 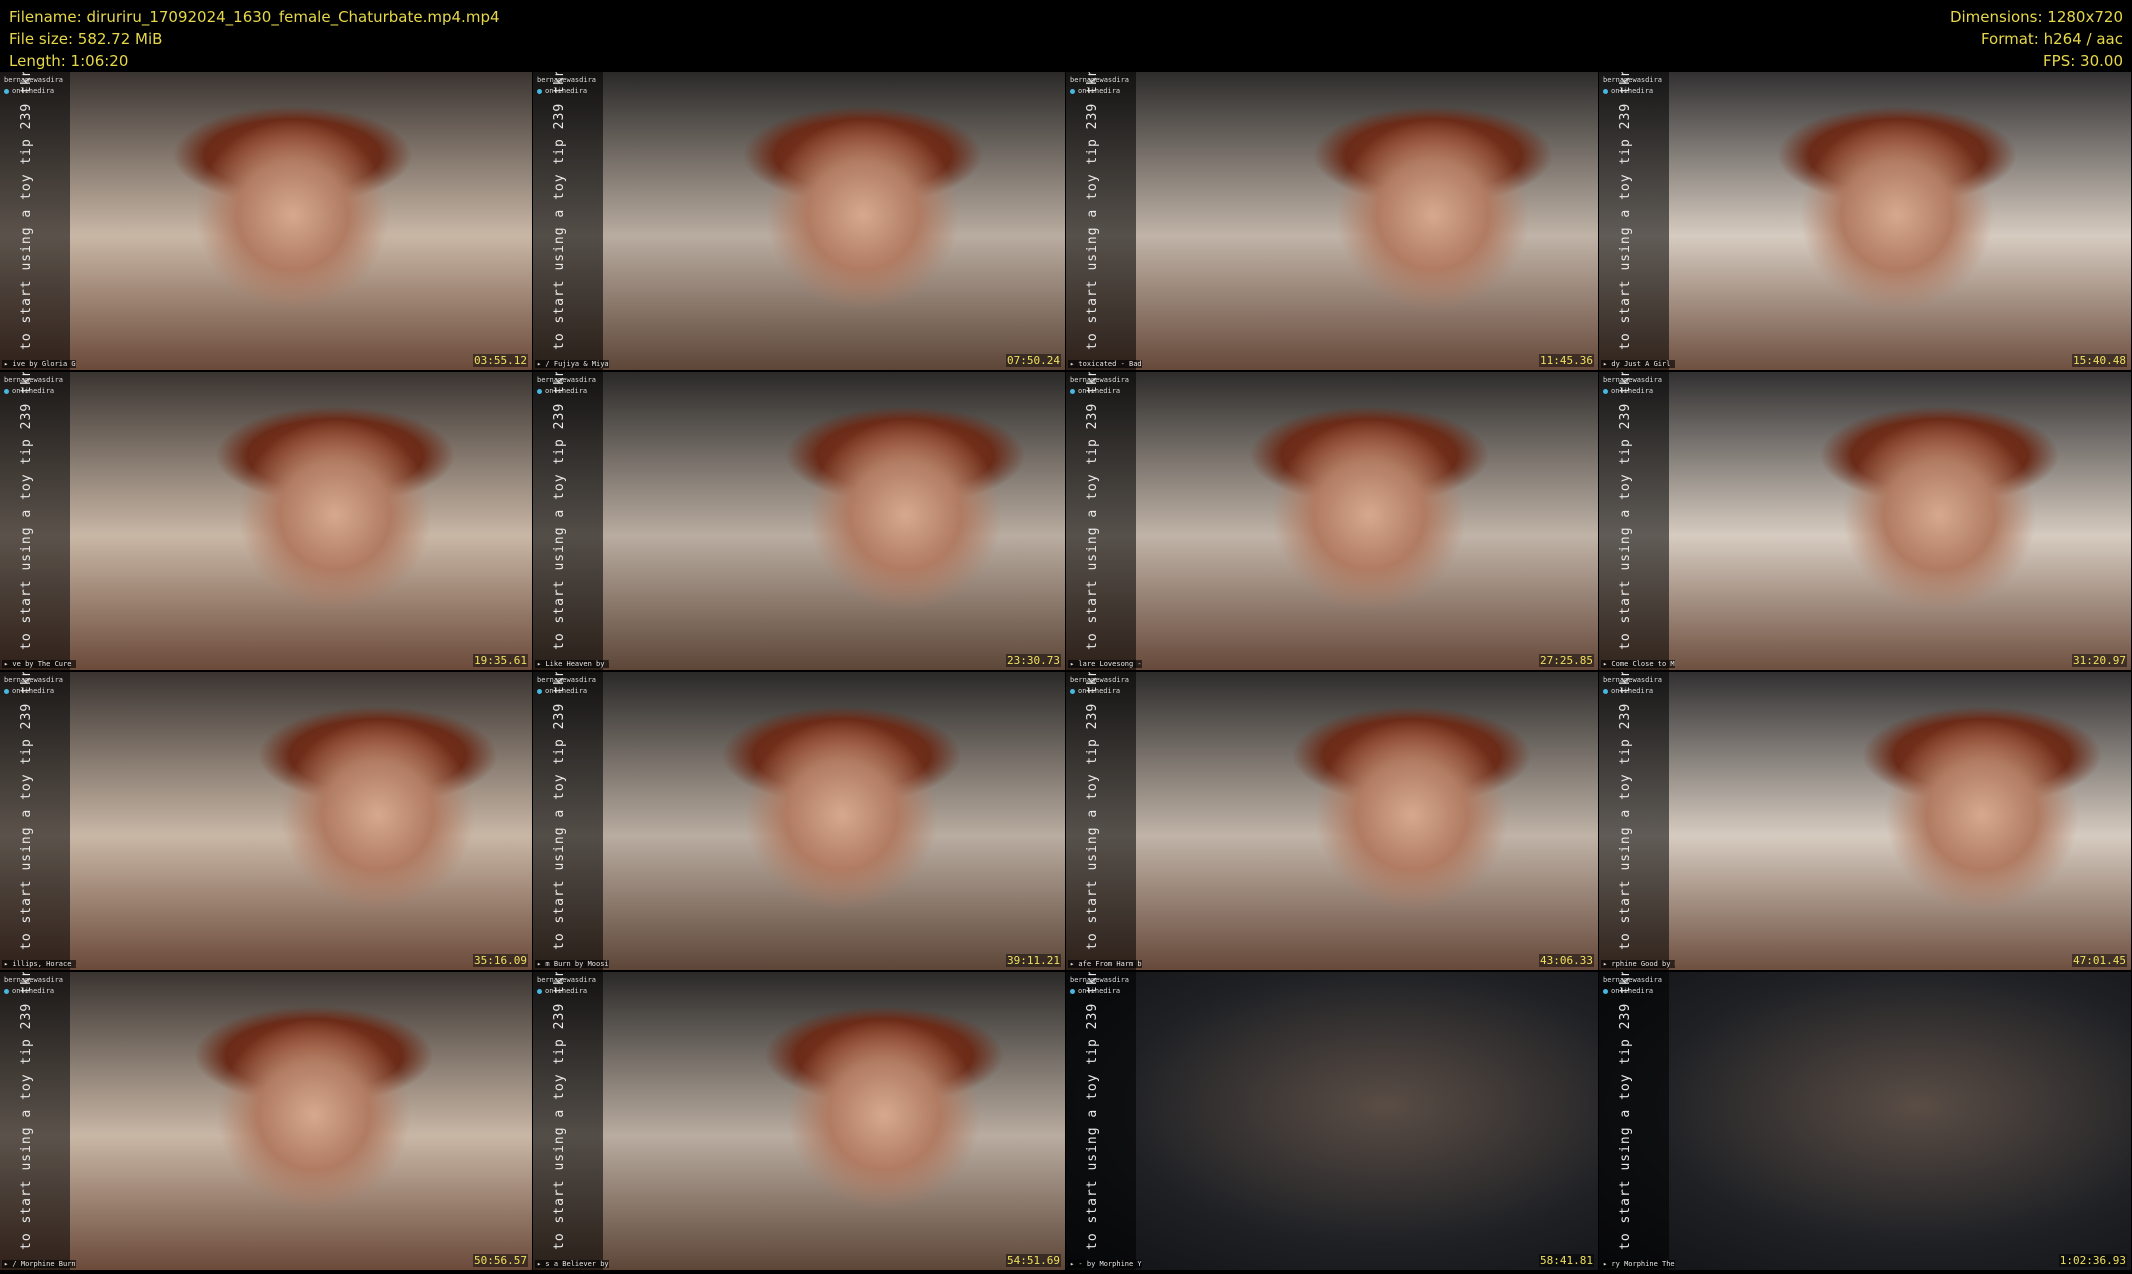 What do you see at coordinates (572, 364) in the screenshot?
I see `now-playing-text: ▸ / Fujiya & Miyagi` at bounding box center [572, 364].